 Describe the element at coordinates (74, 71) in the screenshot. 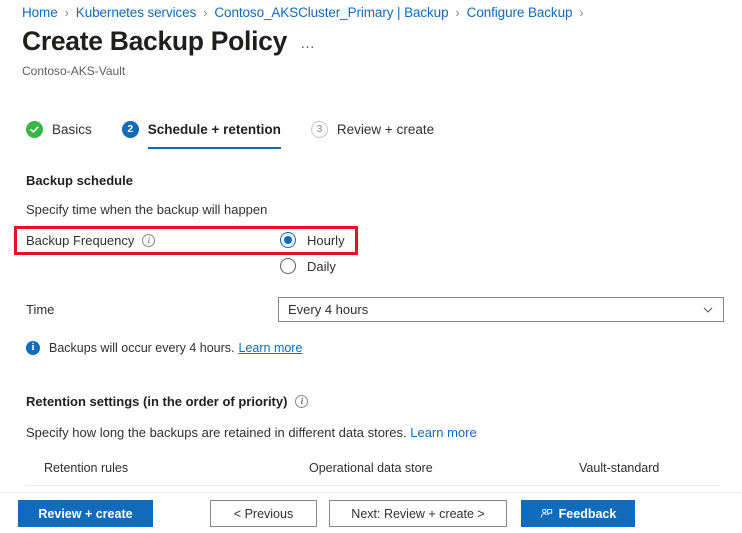

I see `page-subtitle: Contoso-AKS-Vault` at that location.